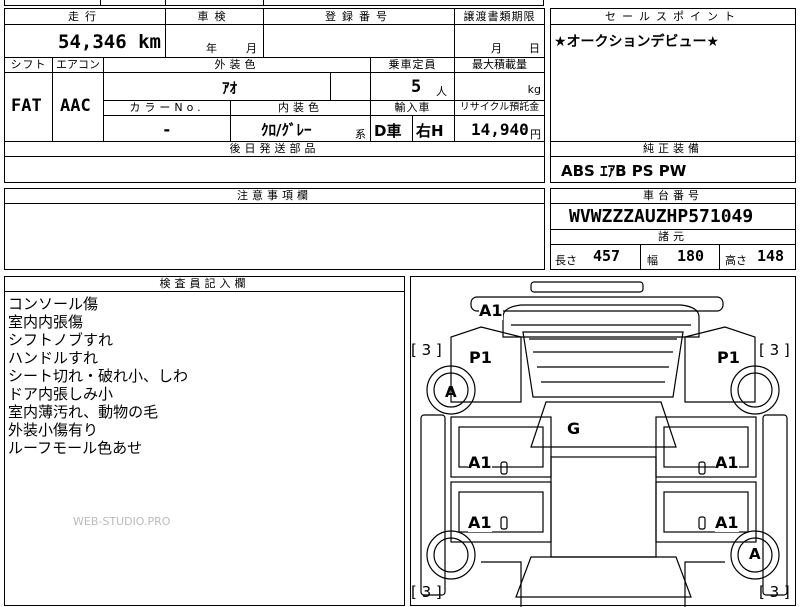 The width and height of the screenshot is (800, 607). What do you see at coordinates (451, 392) in the screenshot?
I see `damage-mark-front-left-wheel: A` at bounding box center [451, 392].